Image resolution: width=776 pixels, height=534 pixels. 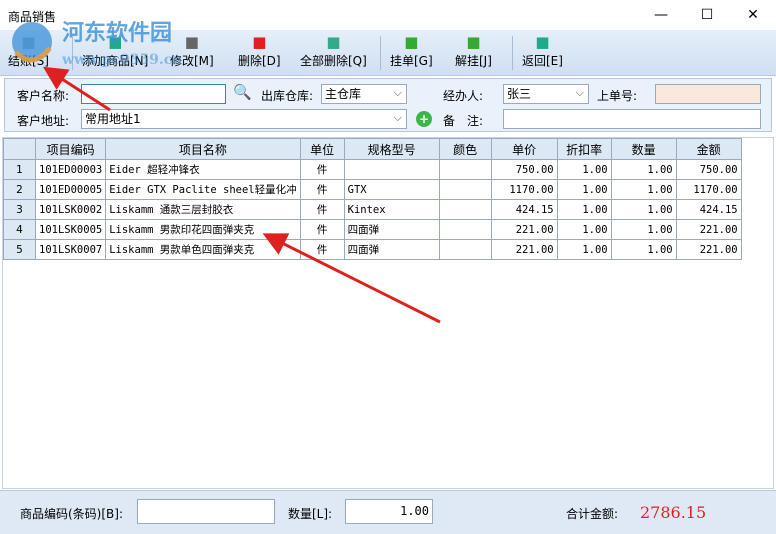 I want to click on table-cell: 101ED00005, so click(x=70, y=189).